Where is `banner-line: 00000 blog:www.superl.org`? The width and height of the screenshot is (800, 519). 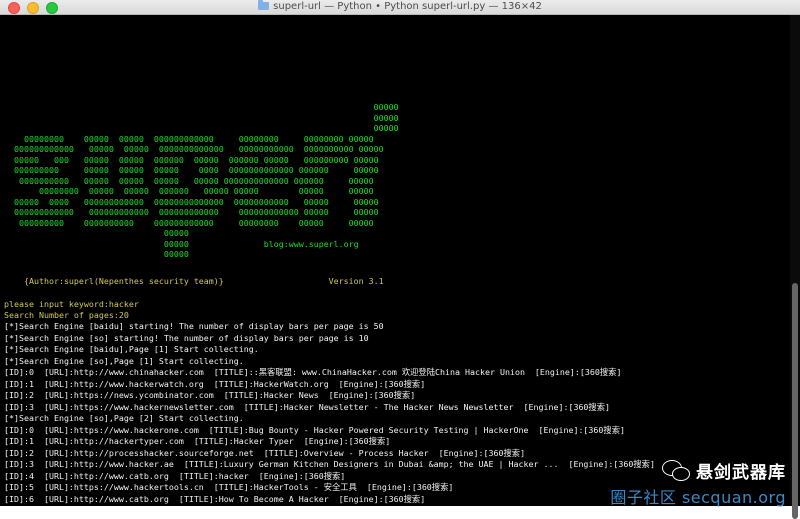
banner-line: 00000 blog:www.superl.org is located at coordinates (181, 243).